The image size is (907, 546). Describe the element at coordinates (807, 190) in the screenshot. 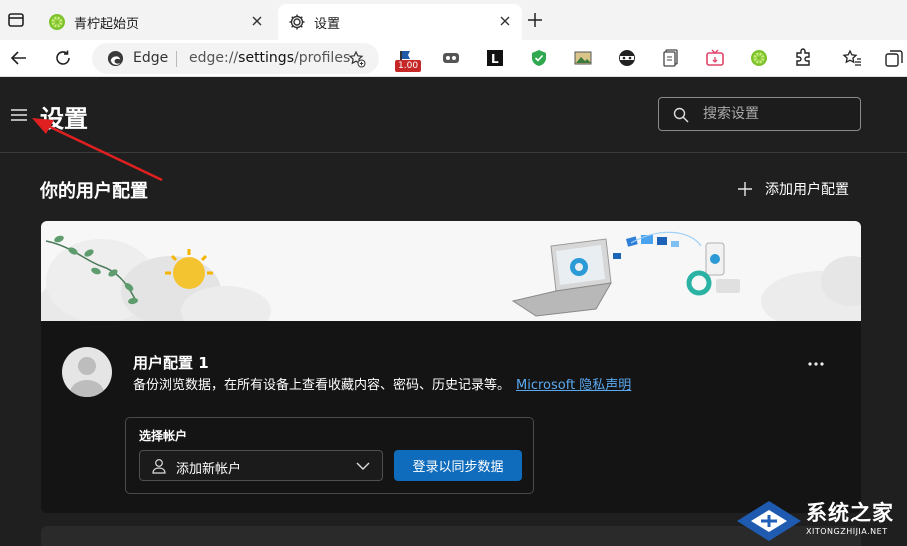

I see `add-profile-label: 添加用户配置` at that location.